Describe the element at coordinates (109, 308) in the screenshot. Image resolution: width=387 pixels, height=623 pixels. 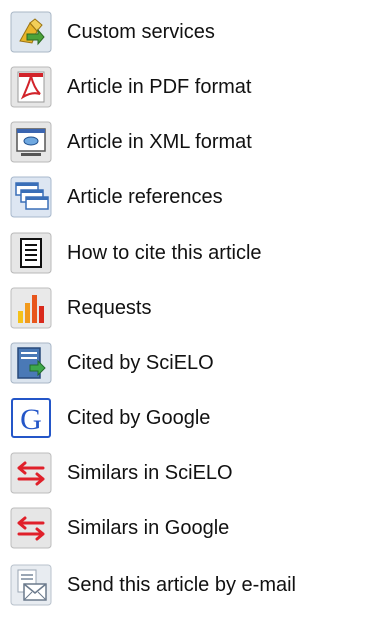
I see `requests-label: Requests` at that location.